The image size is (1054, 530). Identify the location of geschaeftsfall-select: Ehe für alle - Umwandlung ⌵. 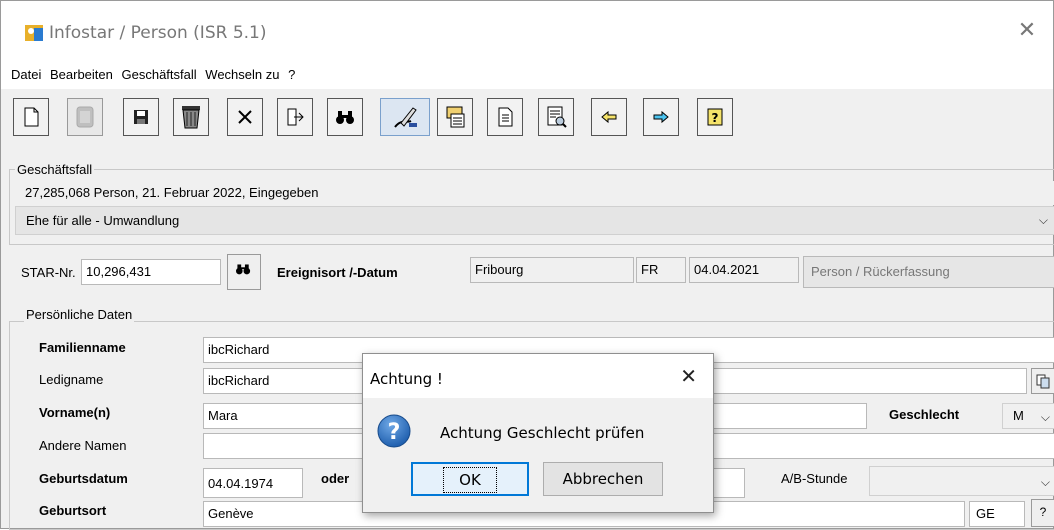
(534, 220).